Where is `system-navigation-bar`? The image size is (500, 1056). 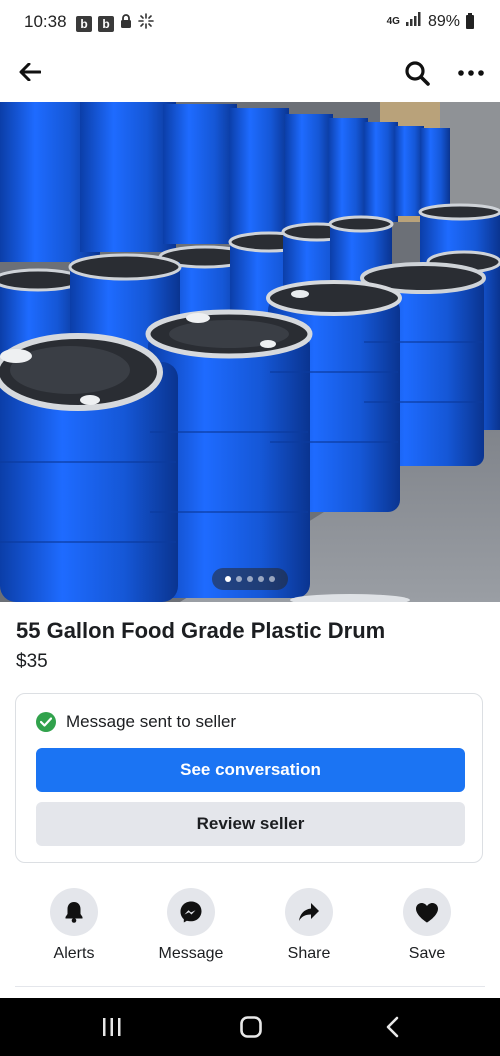 system-navigation-bar is located at coordinates (250, 1027).